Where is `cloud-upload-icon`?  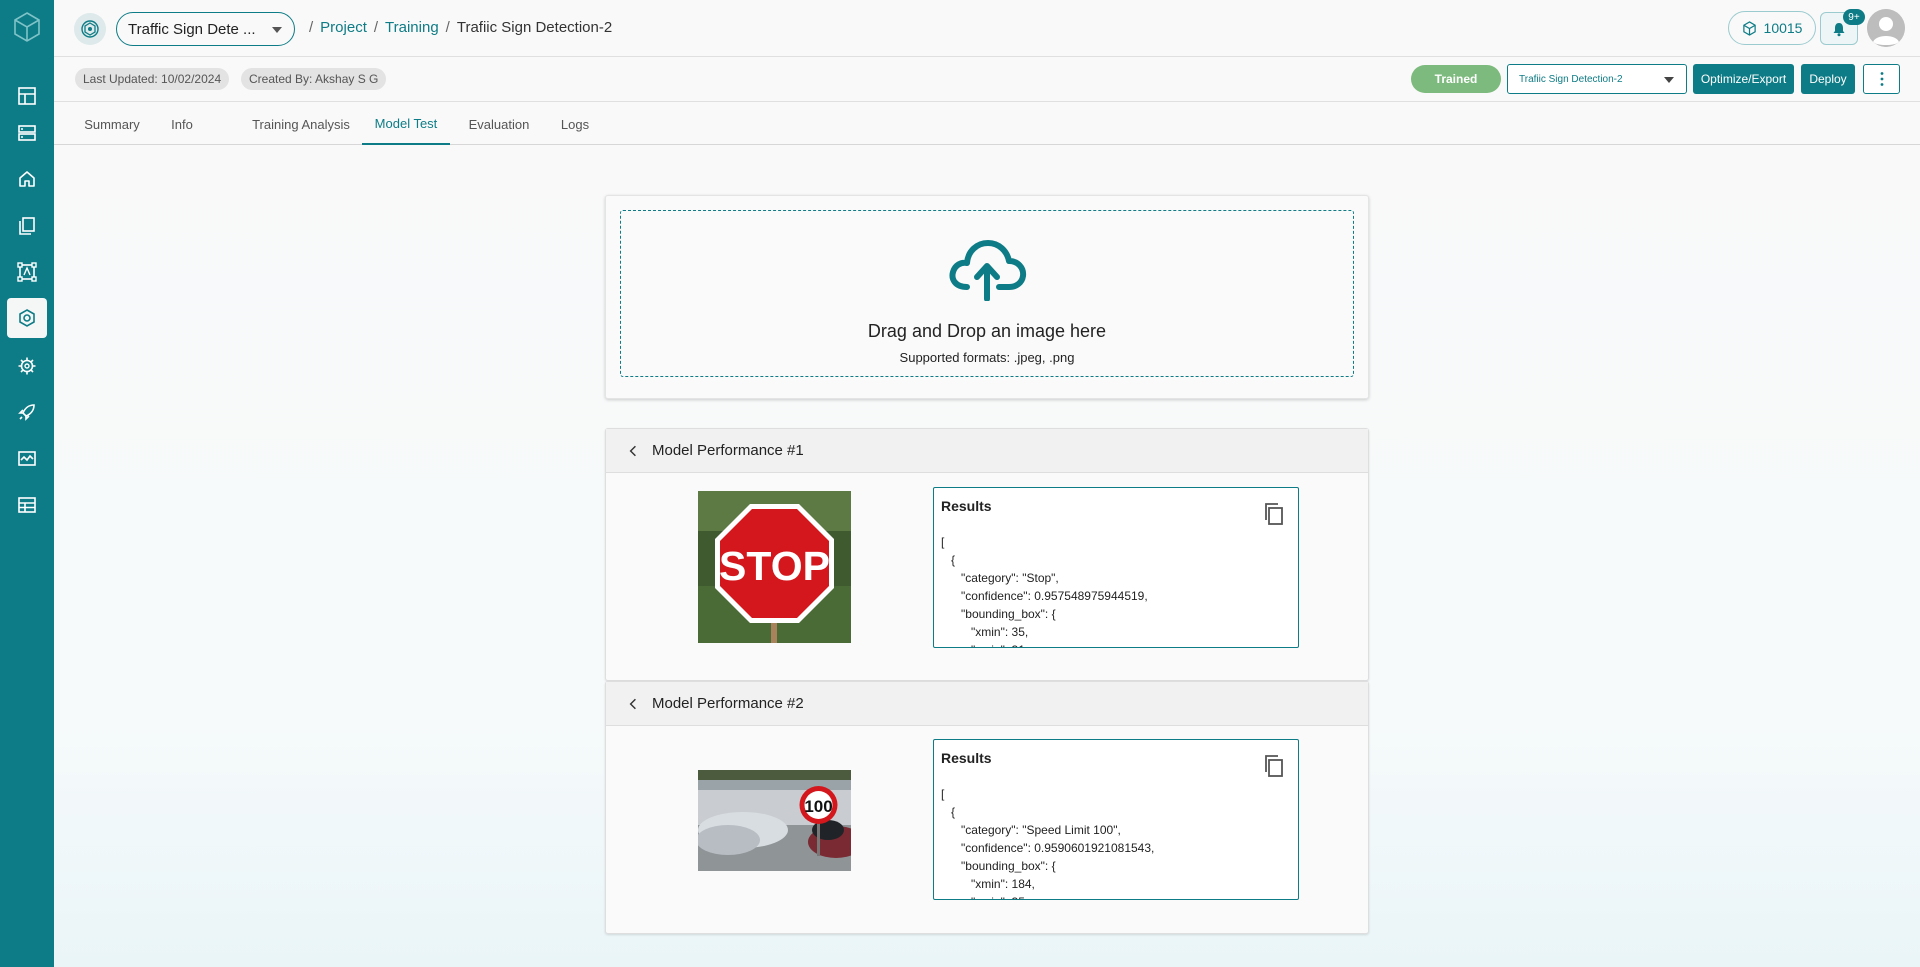 cloud-upload-icon is located at coordinates (988, 270).